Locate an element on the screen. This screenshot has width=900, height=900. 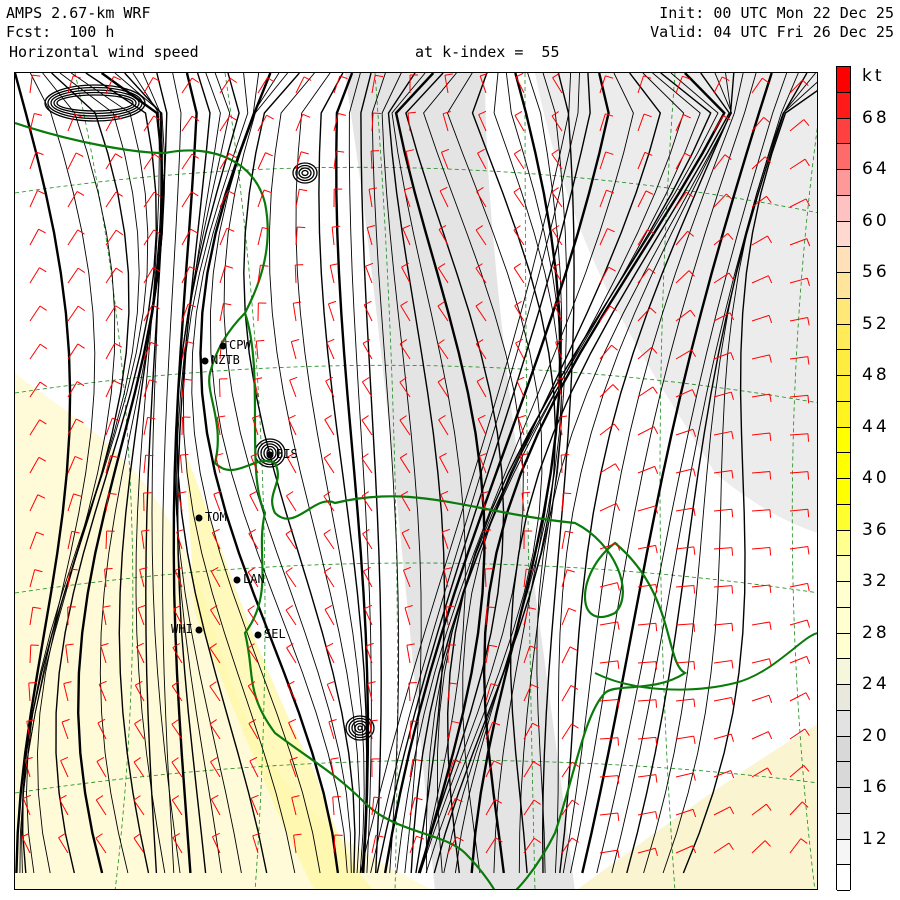
station-label: NZTB is located at coordinates (225, 360).